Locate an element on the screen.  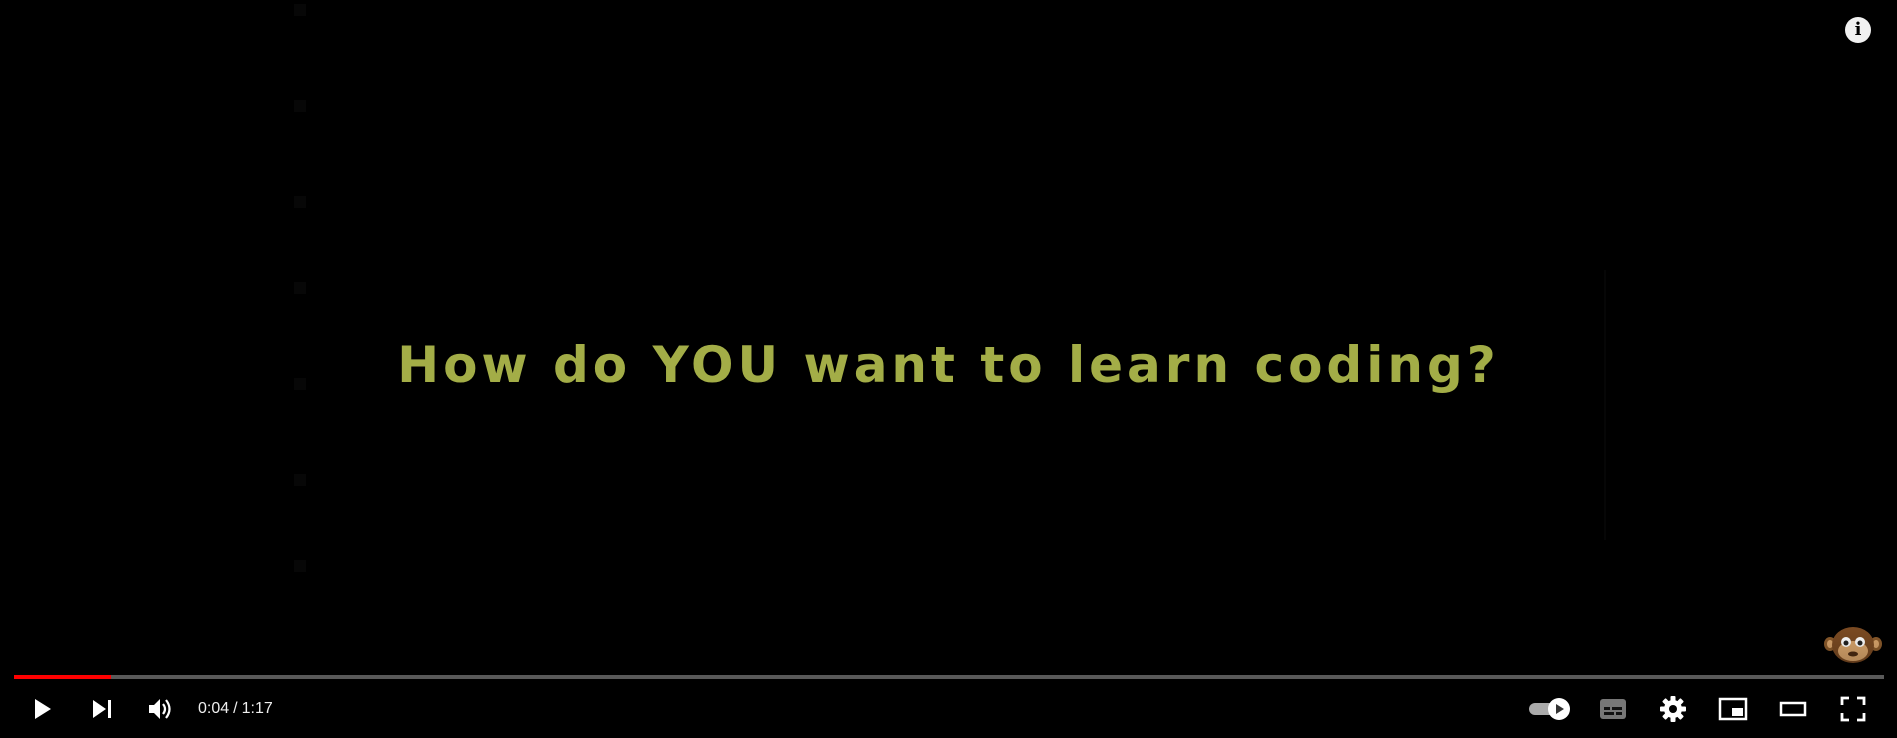
volume-button is located at coordinates (161, 709).